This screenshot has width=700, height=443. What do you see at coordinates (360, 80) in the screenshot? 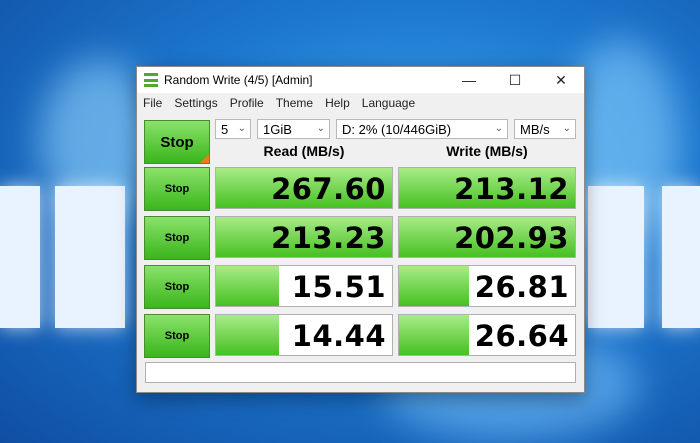
I see `title-bar: Random Write (4/5) [Admin] — ☐ ✕` at bounding box center [360, 80].